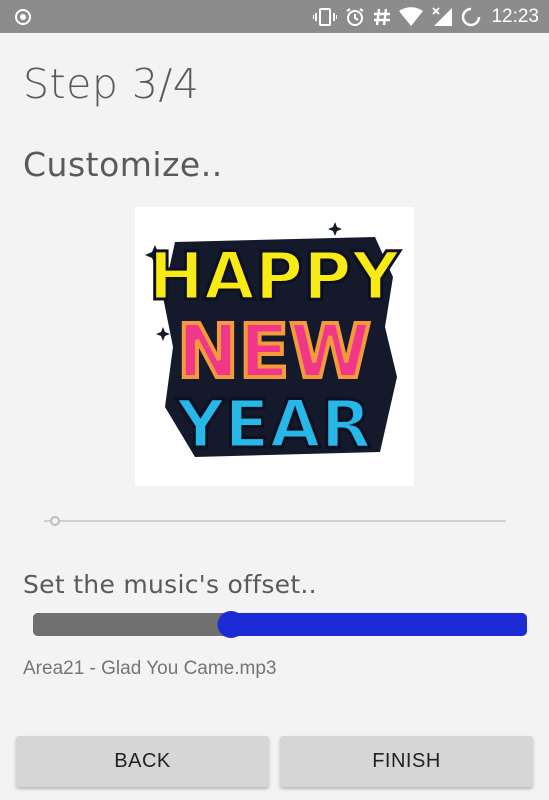 The height and width of the screenshot is (800, 549). I want to click on status-time: 12:23, so click(515, 16).